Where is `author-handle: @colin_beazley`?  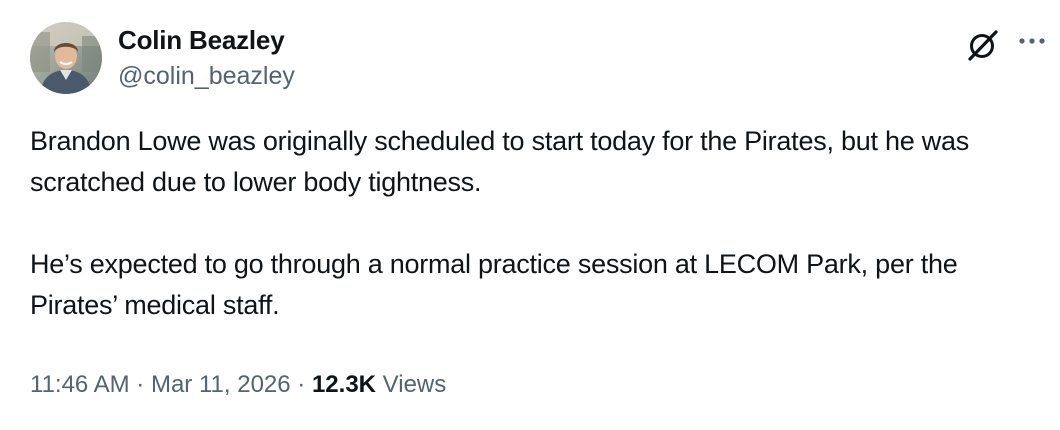 author-handle: @colin_beazley is located at coordinates (206, 76).